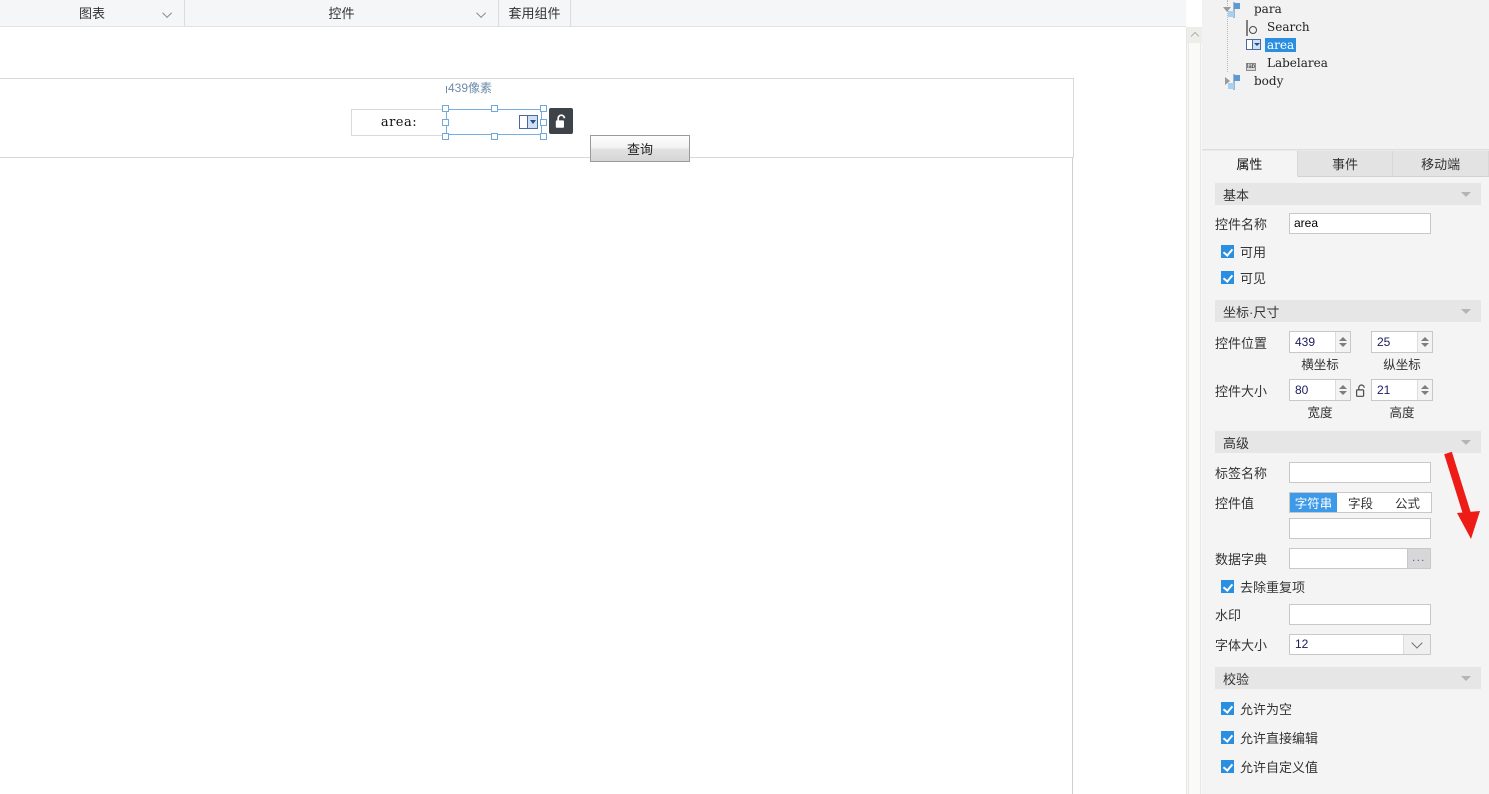  What do you see at coordinates (1348, 558) in the screenshot?
I see `data-dictionary-input` at bounding box center [1348, 558].